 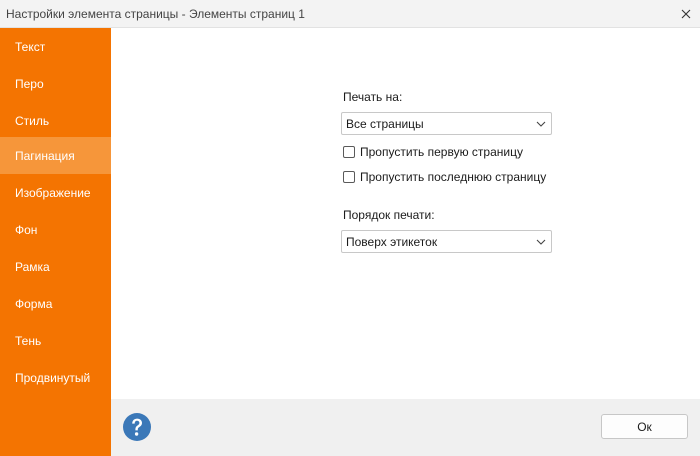 What do you see at coordinates (349, 152) in the screenshot?
I see `skip-first-page-checkbox` at bounding box center [349, 152].